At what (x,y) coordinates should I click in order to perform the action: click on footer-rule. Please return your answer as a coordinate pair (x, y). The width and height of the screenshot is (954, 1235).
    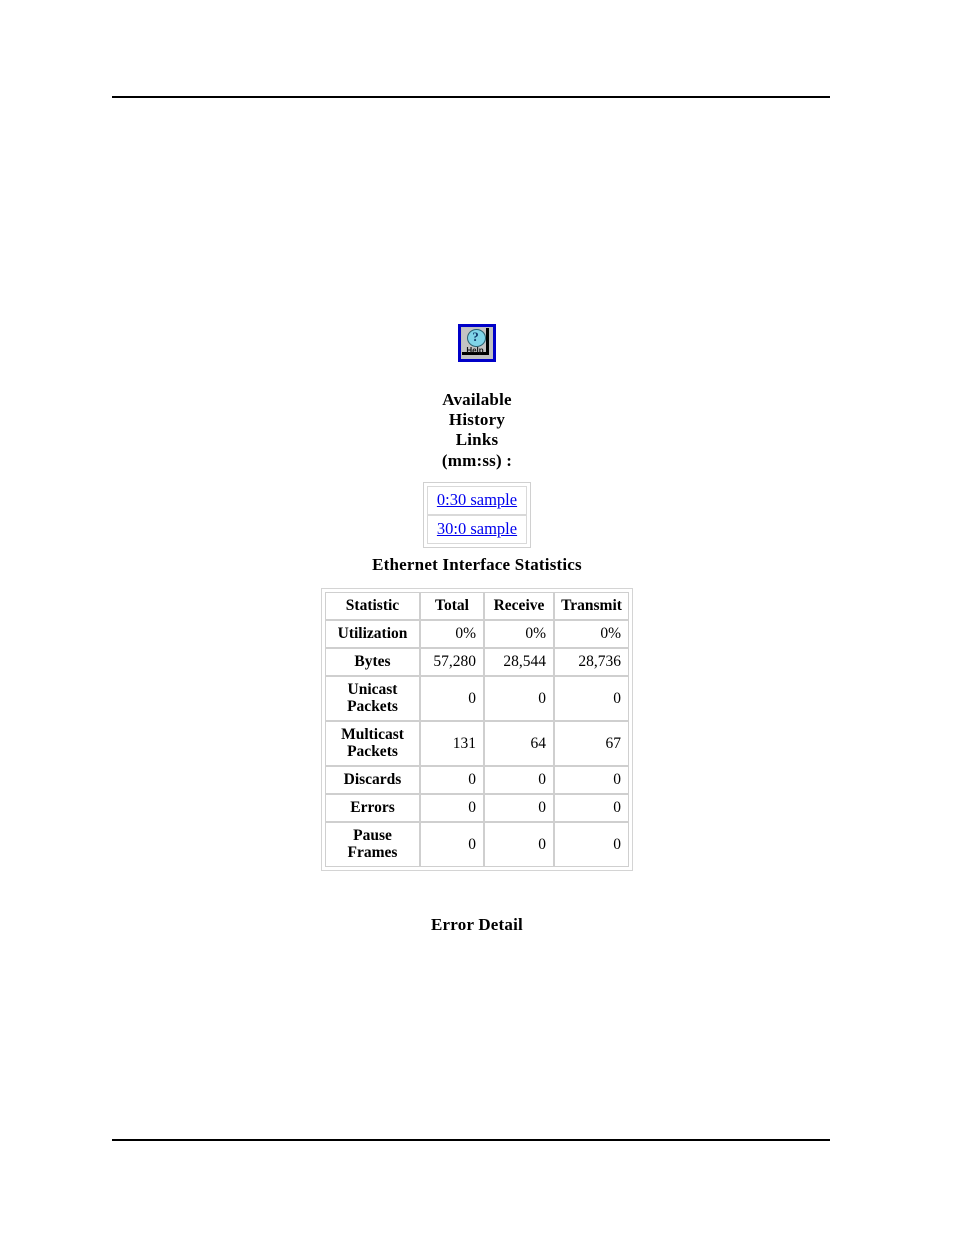
    Looking at the image, I should click on (471, 1140).